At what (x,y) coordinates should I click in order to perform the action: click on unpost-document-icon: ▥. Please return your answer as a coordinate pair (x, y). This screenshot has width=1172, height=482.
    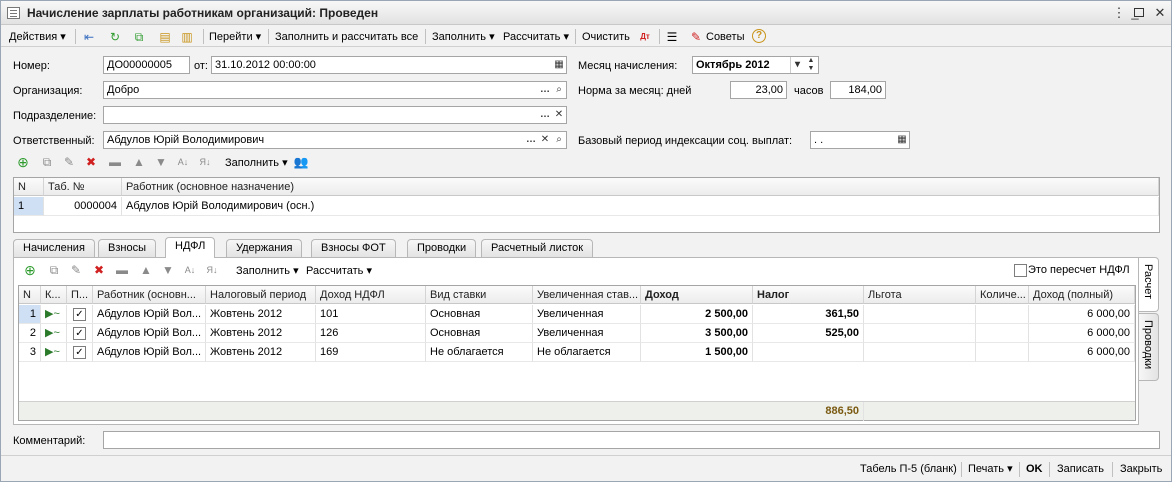
    Looking at the image, I should click on (187, 37).